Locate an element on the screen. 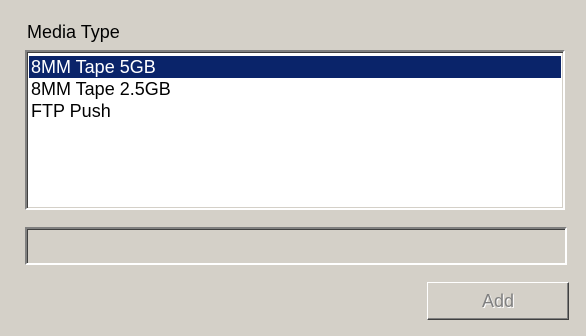  list-item-8mm-tape-5gb: 8MM Tape 5GB is located at coordinates (295, 67).